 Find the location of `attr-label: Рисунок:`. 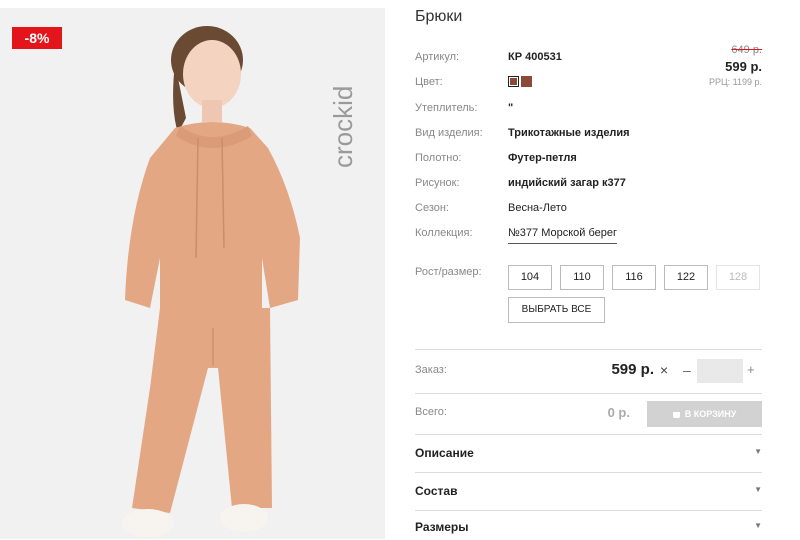

attr-label: Рисунок: is located at coordinates (437, 183).